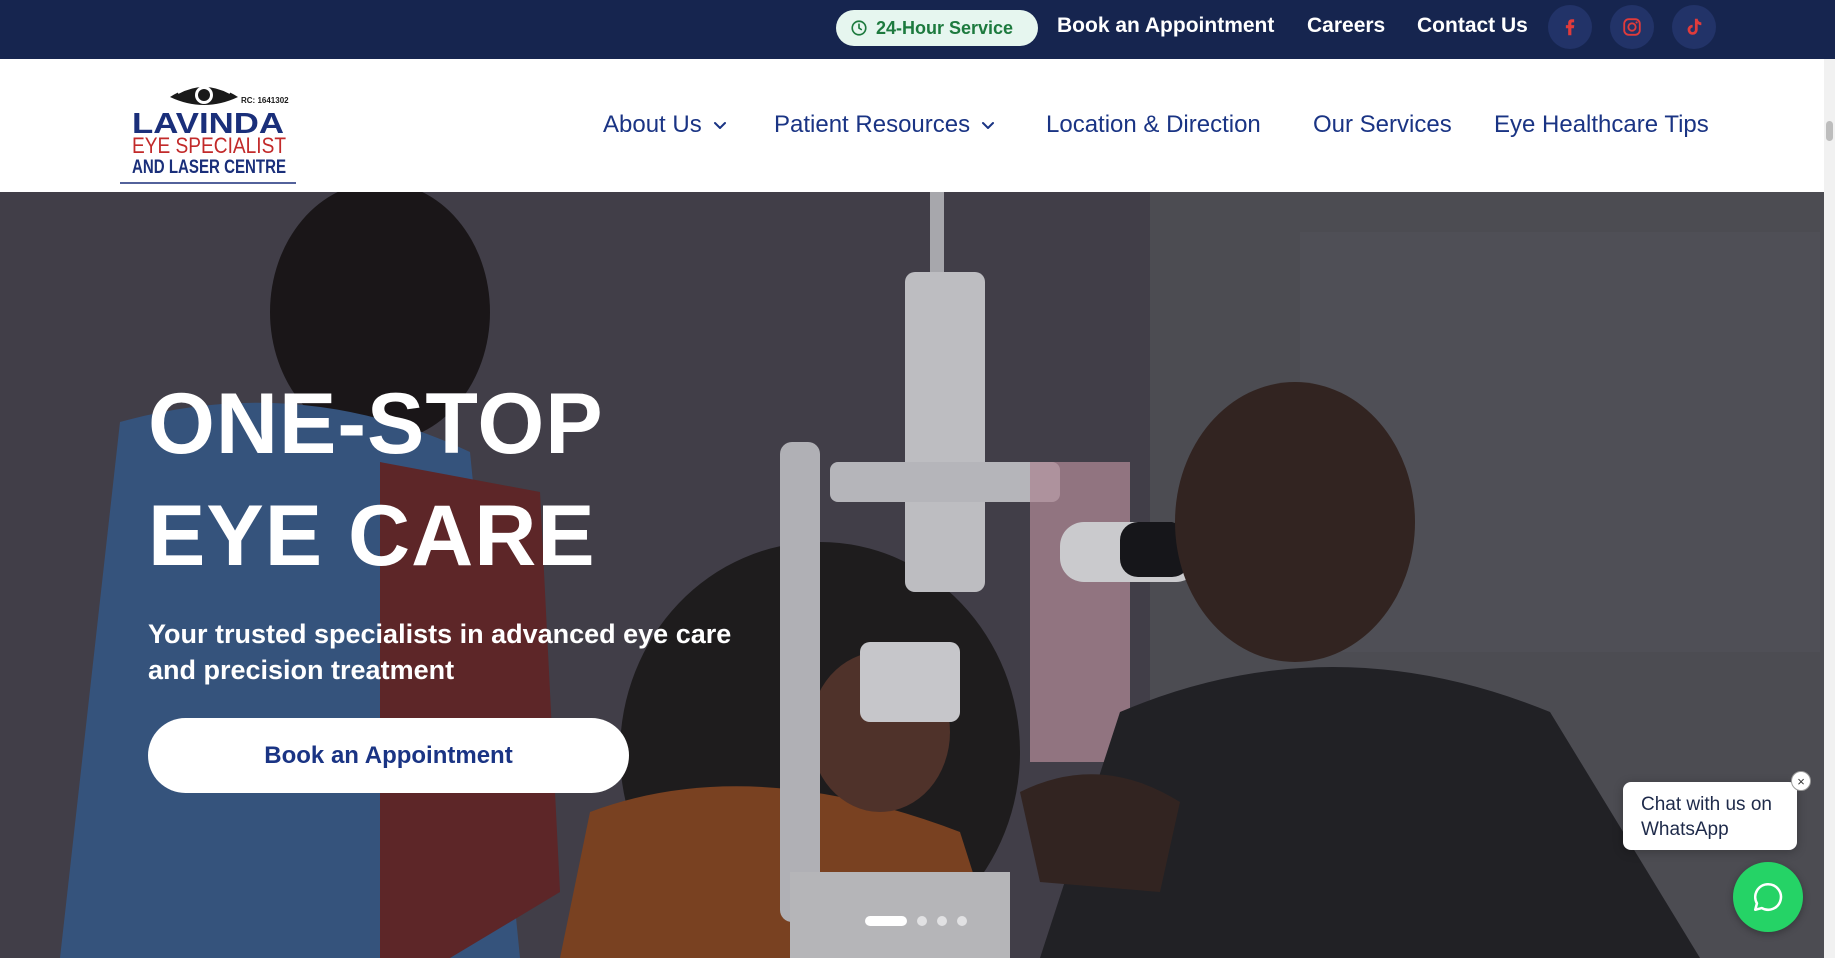 This screenshot has height=958, width=1835. I want to click on nav-our-services: Our Services, so click(1382, 125).